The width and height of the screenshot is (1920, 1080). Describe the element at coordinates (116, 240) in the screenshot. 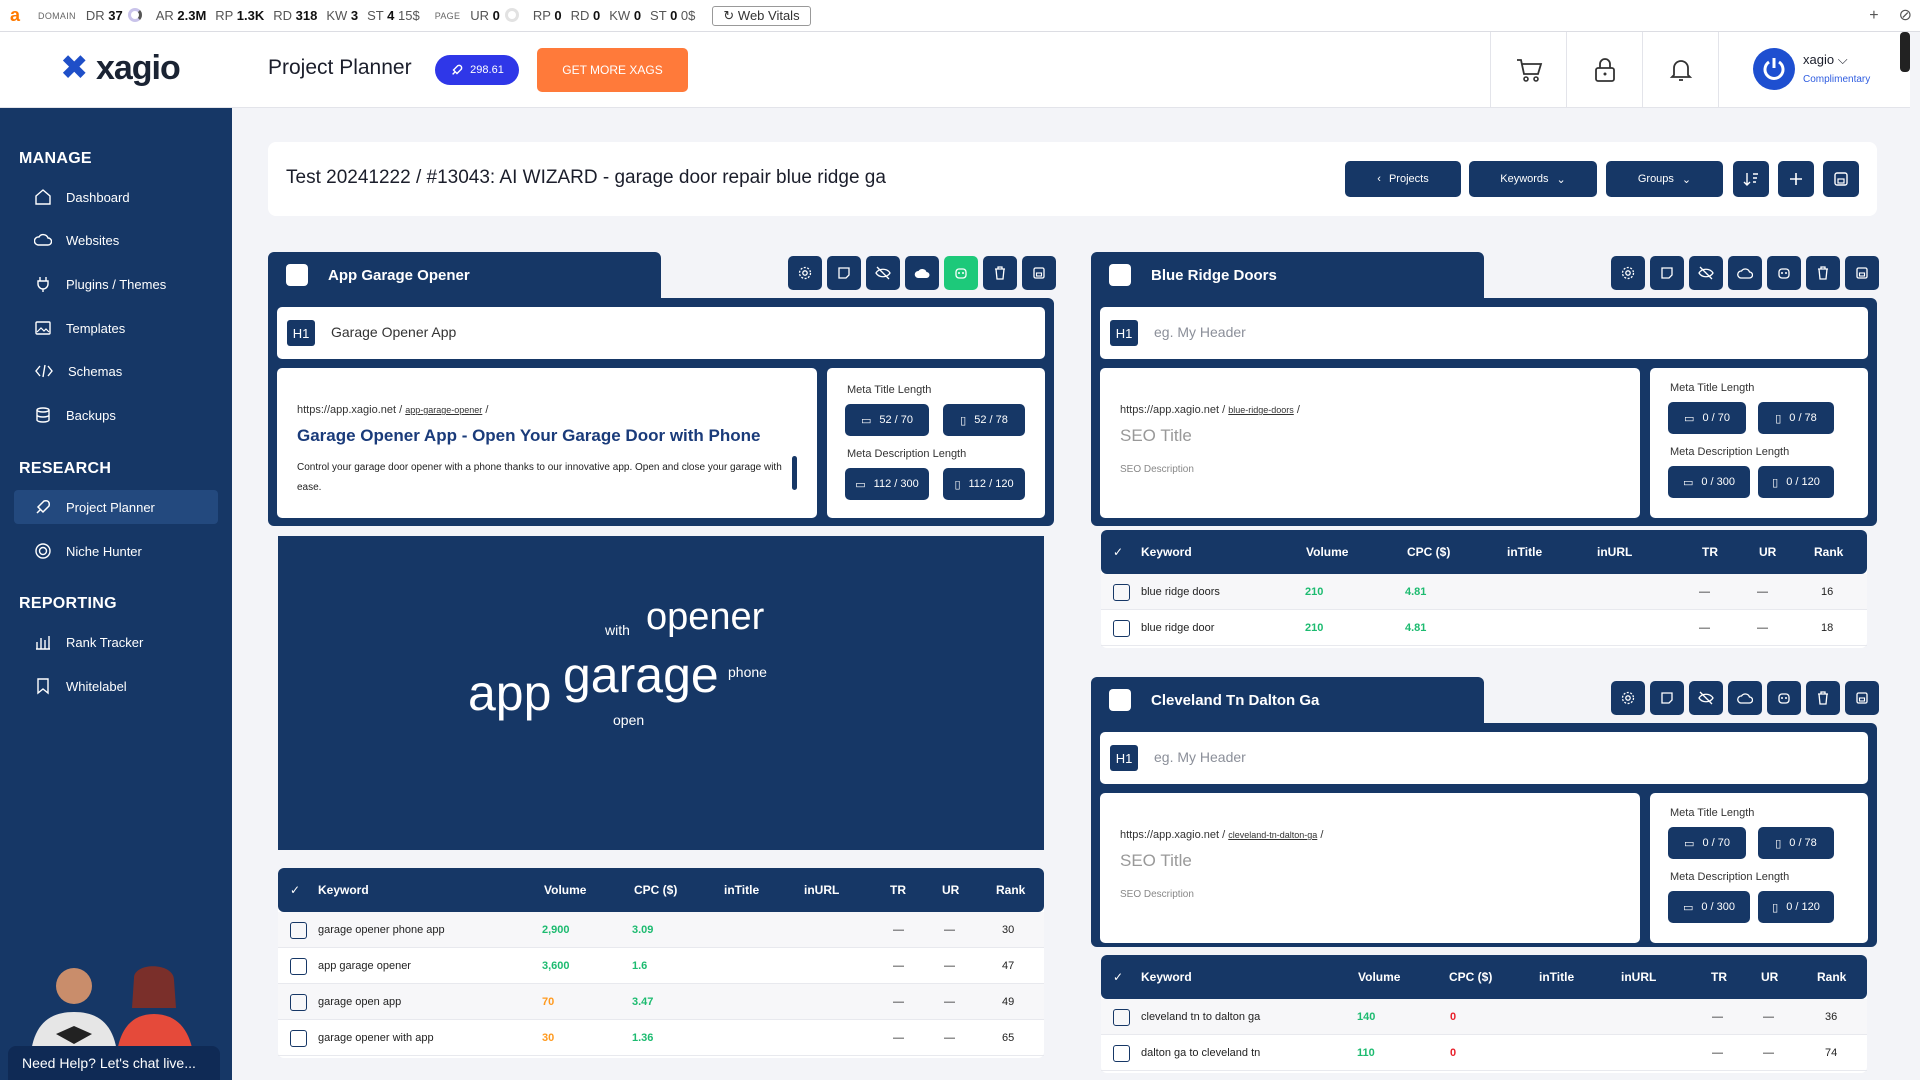

I see `sidebar-item-websites: Websites` at that location.